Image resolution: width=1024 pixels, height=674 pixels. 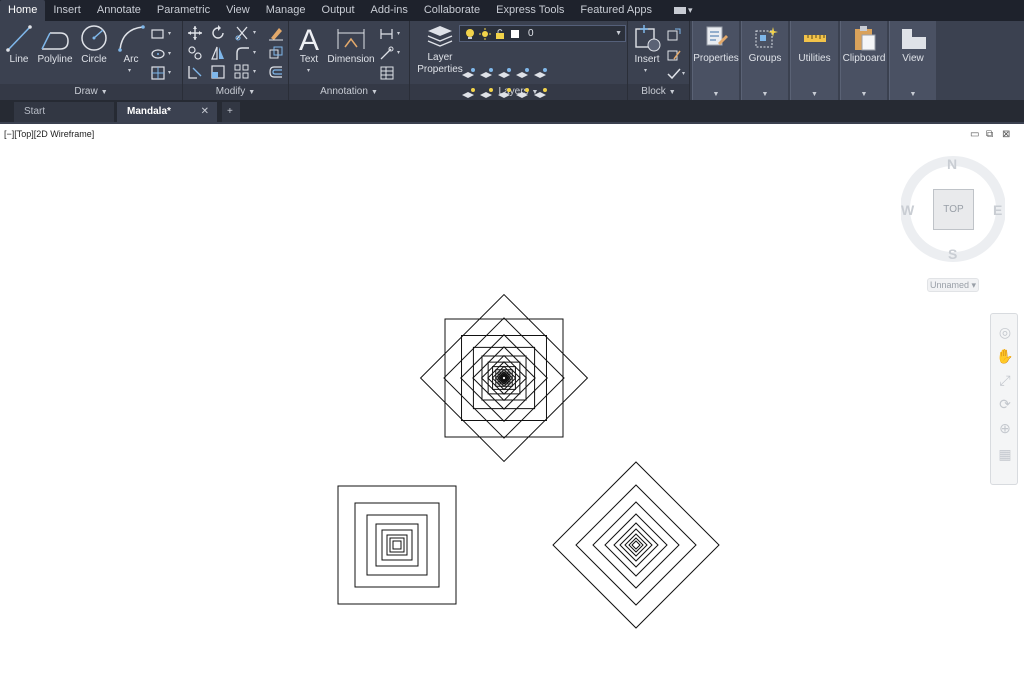 I want to click on tab-collaborate: Collaborate, so click(x=452, y=10).